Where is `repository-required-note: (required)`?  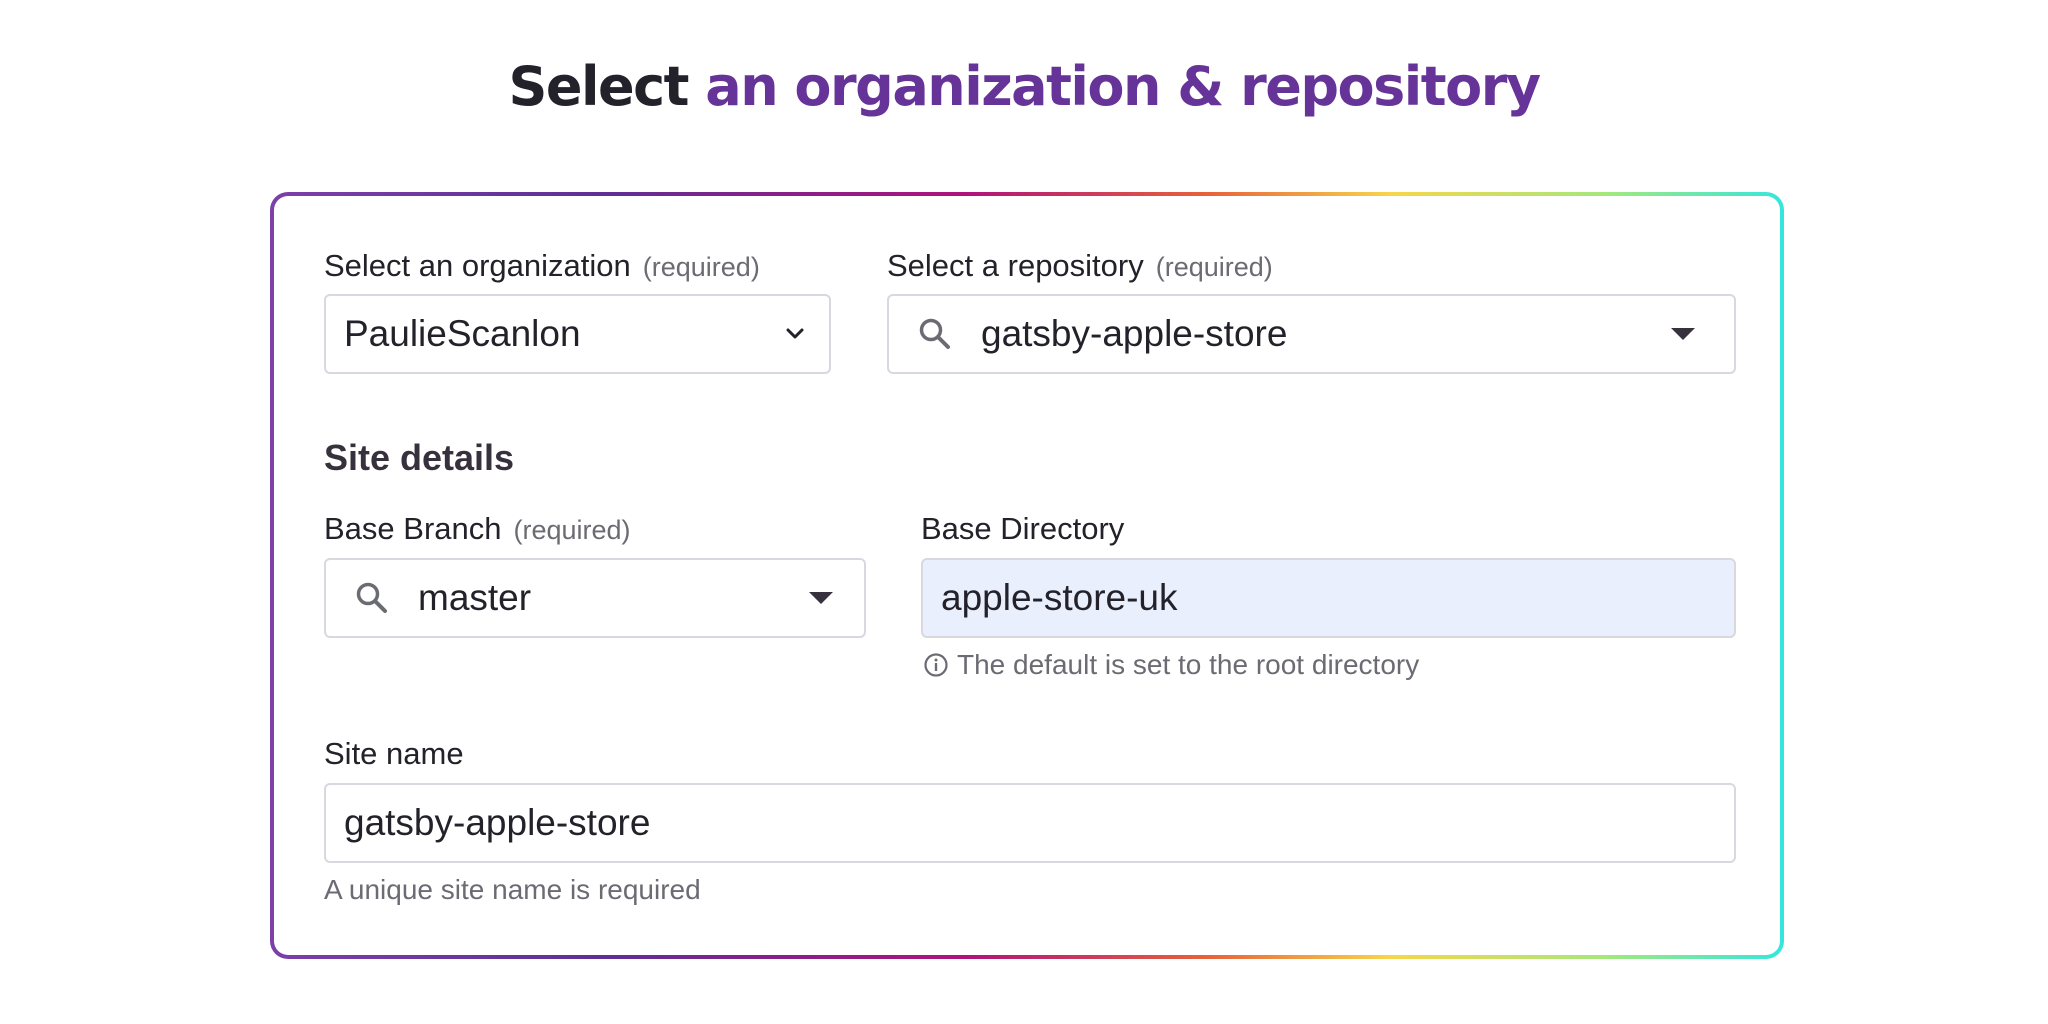 repository-required-note: (required) is located at coordinates (1214, 267).